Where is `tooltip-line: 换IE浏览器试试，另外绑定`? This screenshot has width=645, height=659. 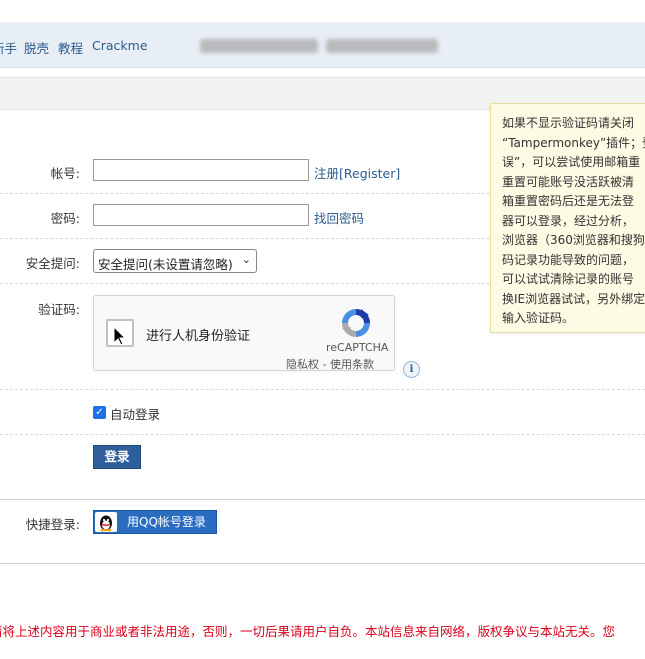
tooltip-line: 换IE浏览器试试，另外绑定 is located at coordinates (573, 298).